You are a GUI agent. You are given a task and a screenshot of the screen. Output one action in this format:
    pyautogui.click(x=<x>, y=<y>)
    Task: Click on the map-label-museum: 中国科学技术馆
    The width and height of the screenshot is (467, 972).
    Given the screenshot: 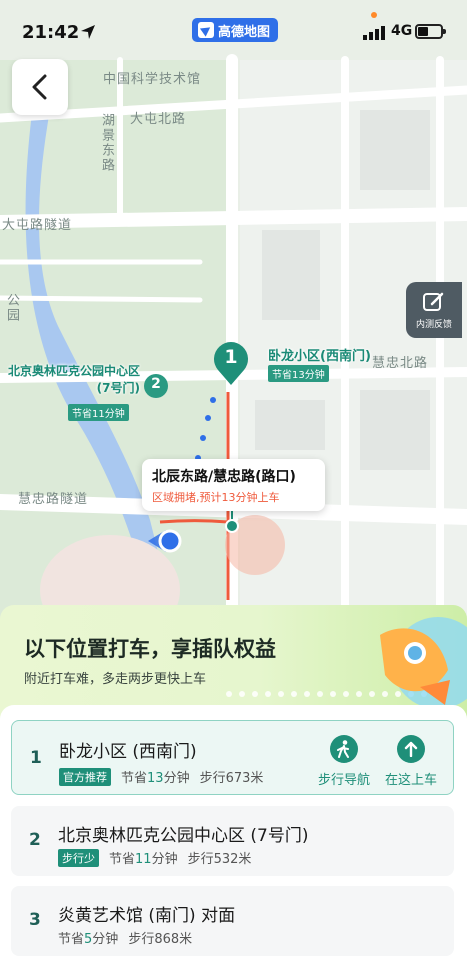 What is the action you would take?
    pyautogui.click(x=152, y=79)
    